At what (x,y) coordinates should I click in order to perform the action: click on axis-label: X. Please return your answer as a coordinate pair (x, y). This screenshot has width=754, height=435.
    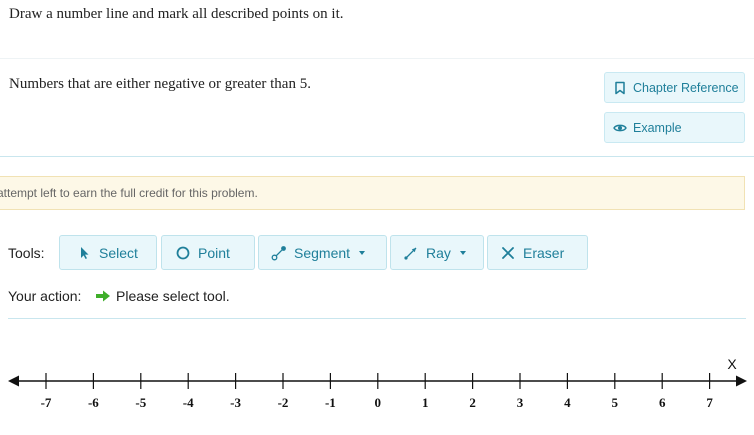
    Looking at the image, I should click on (732, 364).